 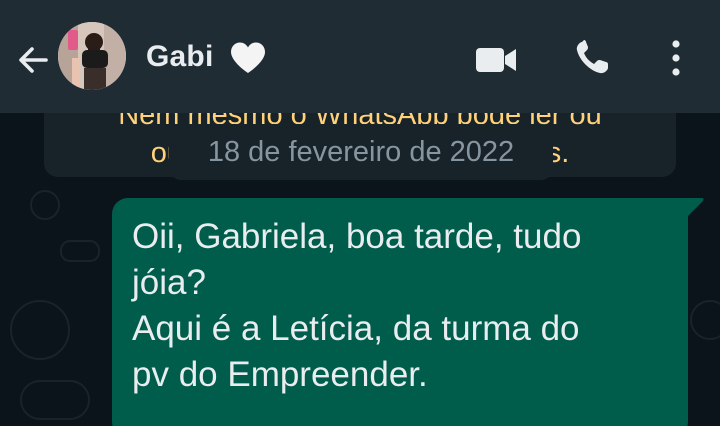 I want to click on date-divider: 18 de fevereiro de 2022, so click(x=361, y=152).